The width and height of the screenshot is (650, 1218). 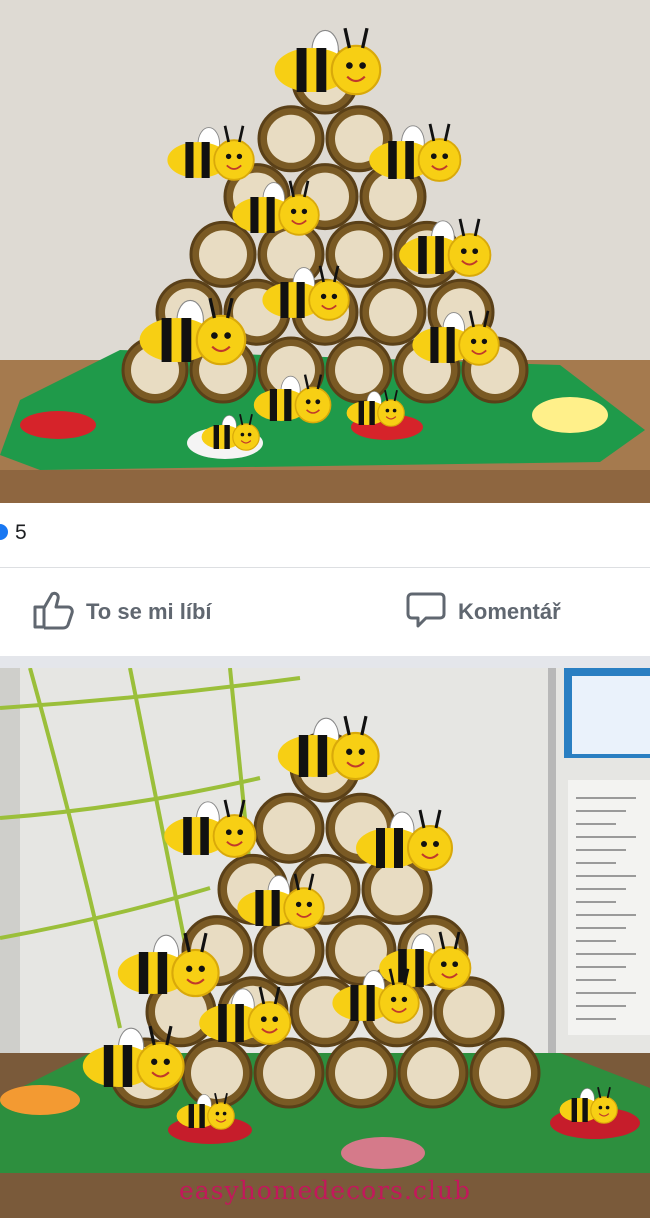 What do you see at coordinates (570, 415) in the screenshot?
I see `flower-yellow` at bounding box center [570, 415].